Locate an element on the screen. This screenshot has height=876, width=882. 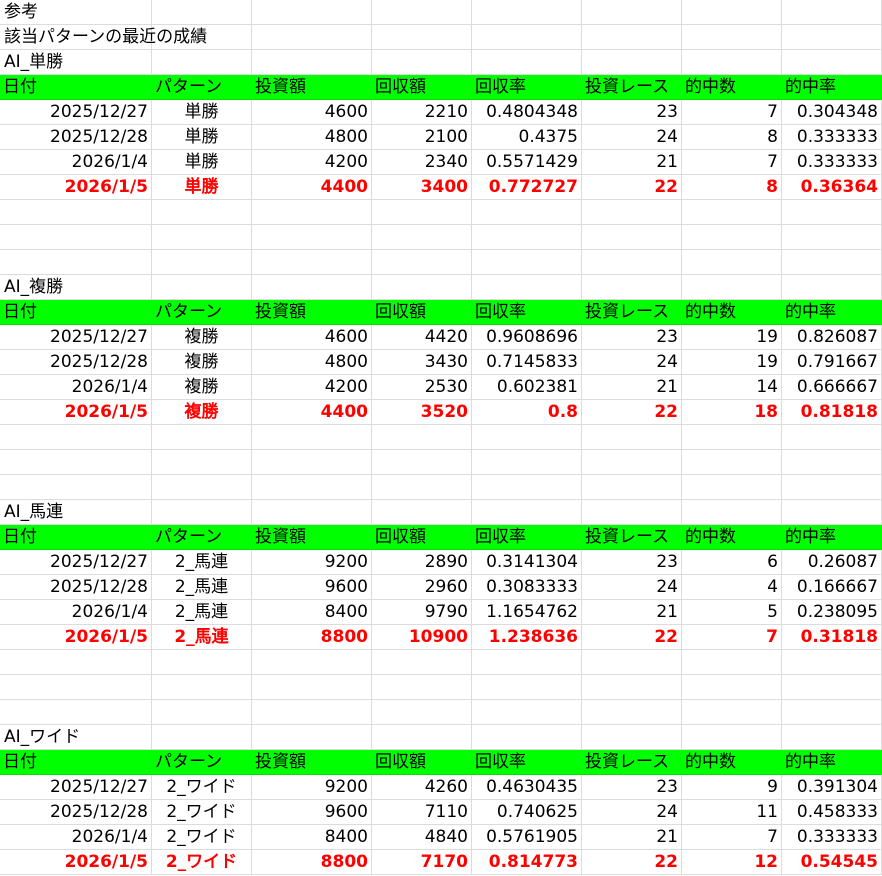
cell-date: 2026/1/5 is located at coordinates (76, 187).